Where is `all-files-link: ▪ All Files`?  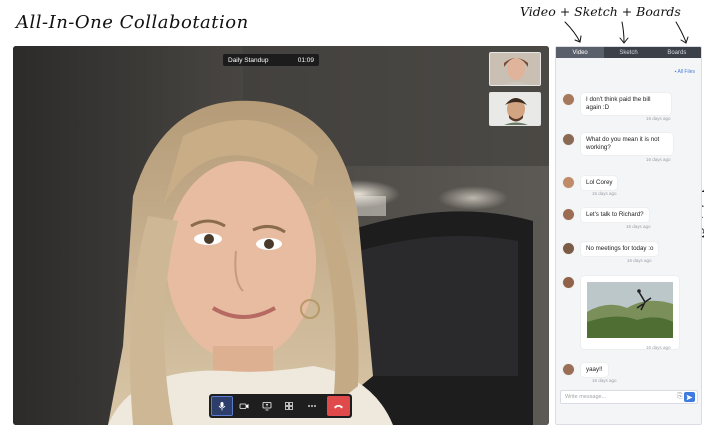 all-files-link: ▪ All Files is located at coordinates (685, 72).